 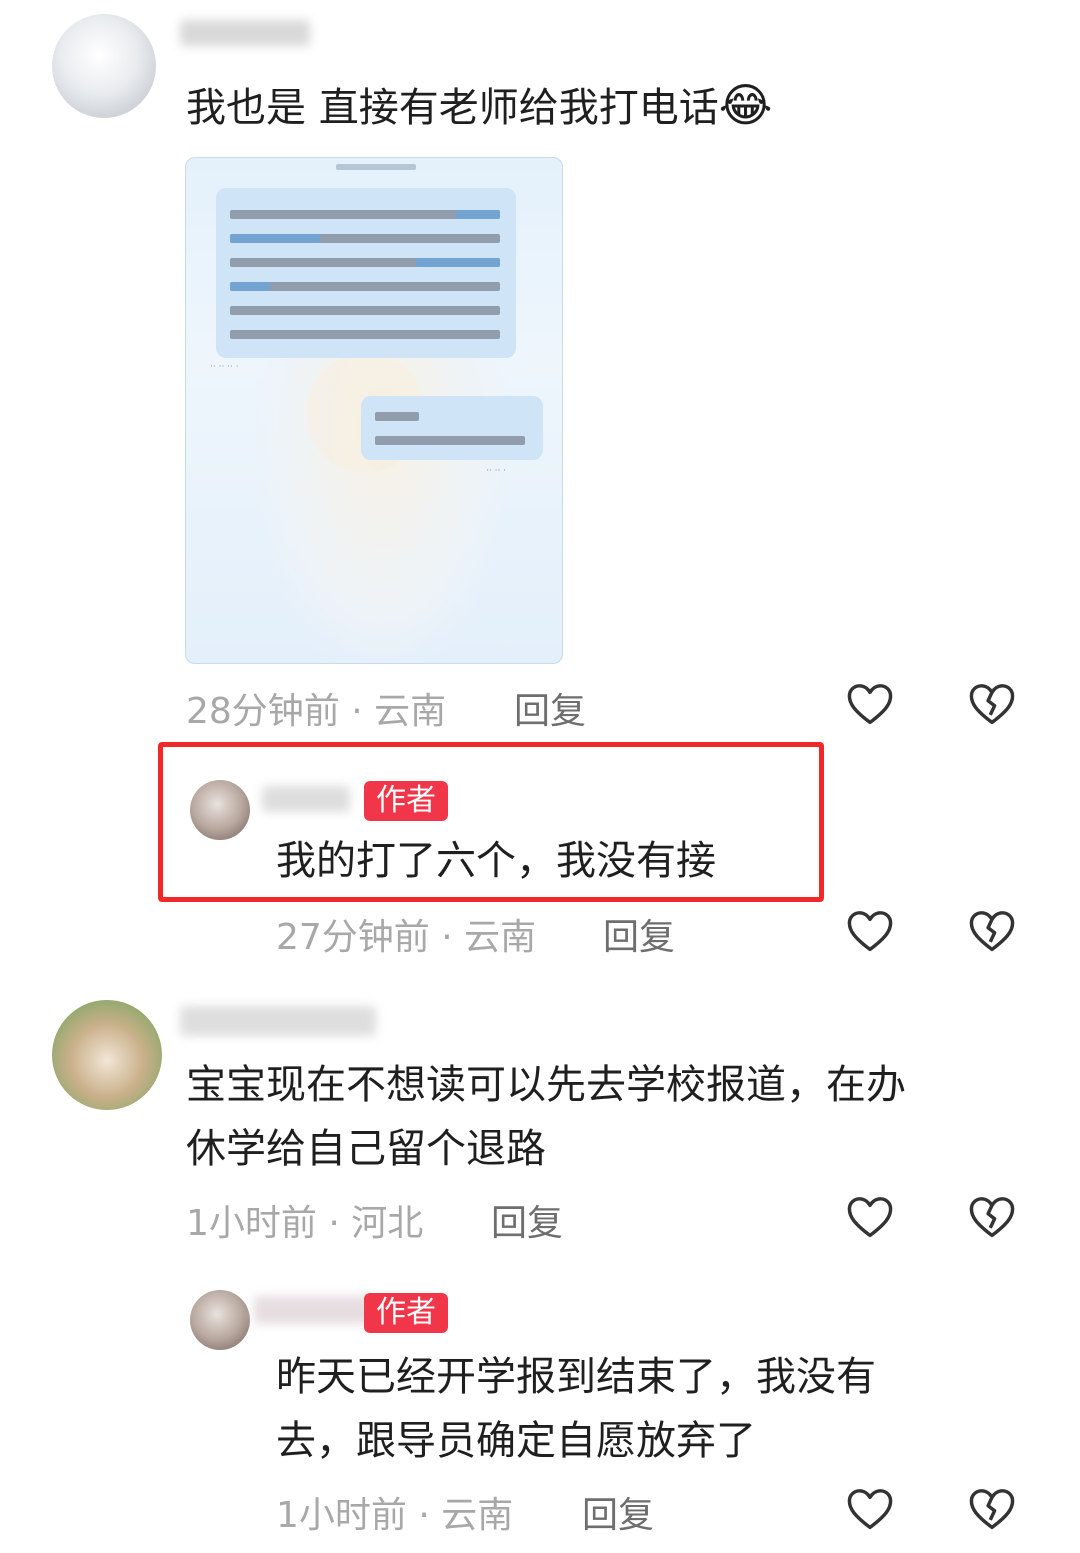 What do you see at coordinates (496, 861) in the screenshot?
I see `reply-text: 我的打了六个，我没有接` at bounding box center [496, 861].